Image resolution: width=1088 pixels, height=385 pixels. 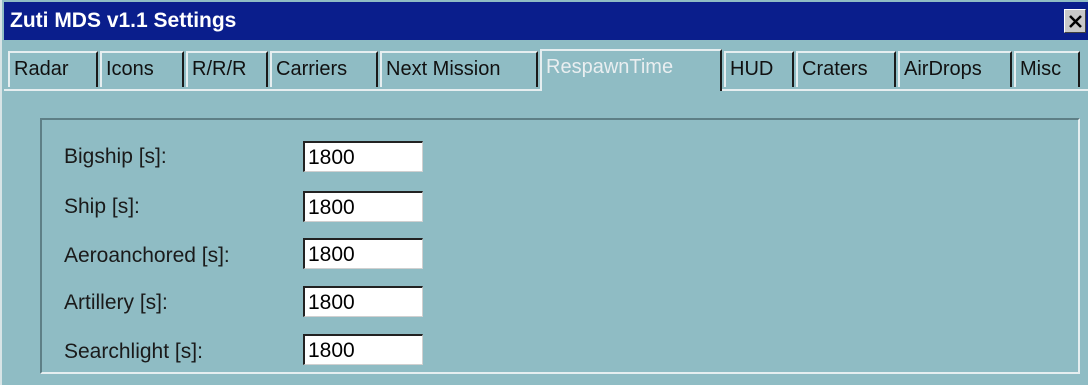 What do you see at coordinates (133, 351) in the screenshot?
I see `searchlight-label: Searchlight [s]:` at bounding box center [133, 351].